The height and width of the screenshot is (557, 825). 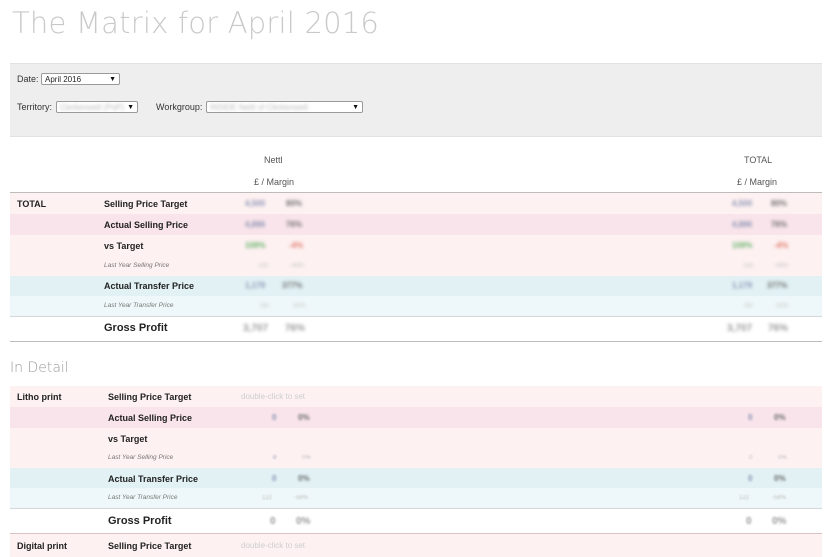 I want to click on section-total: TOTAL, so click(x=32, y=204).